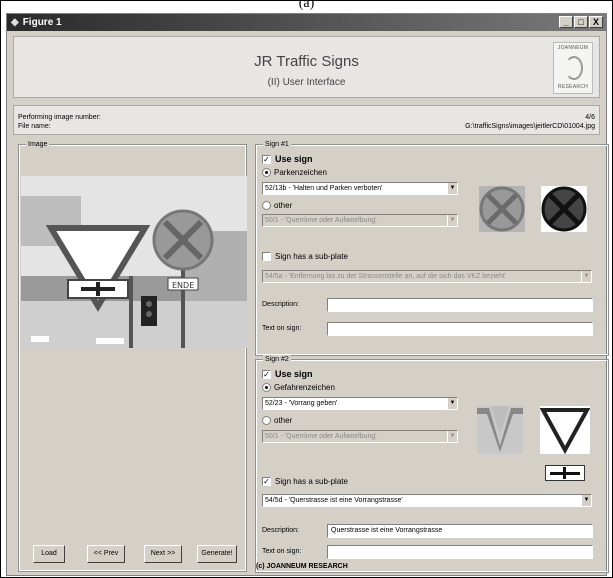  What do you see at coordinates (280, 304) in the screenshot?
I see `sign1-description-label: Description:` at bounding box center [280, 304].